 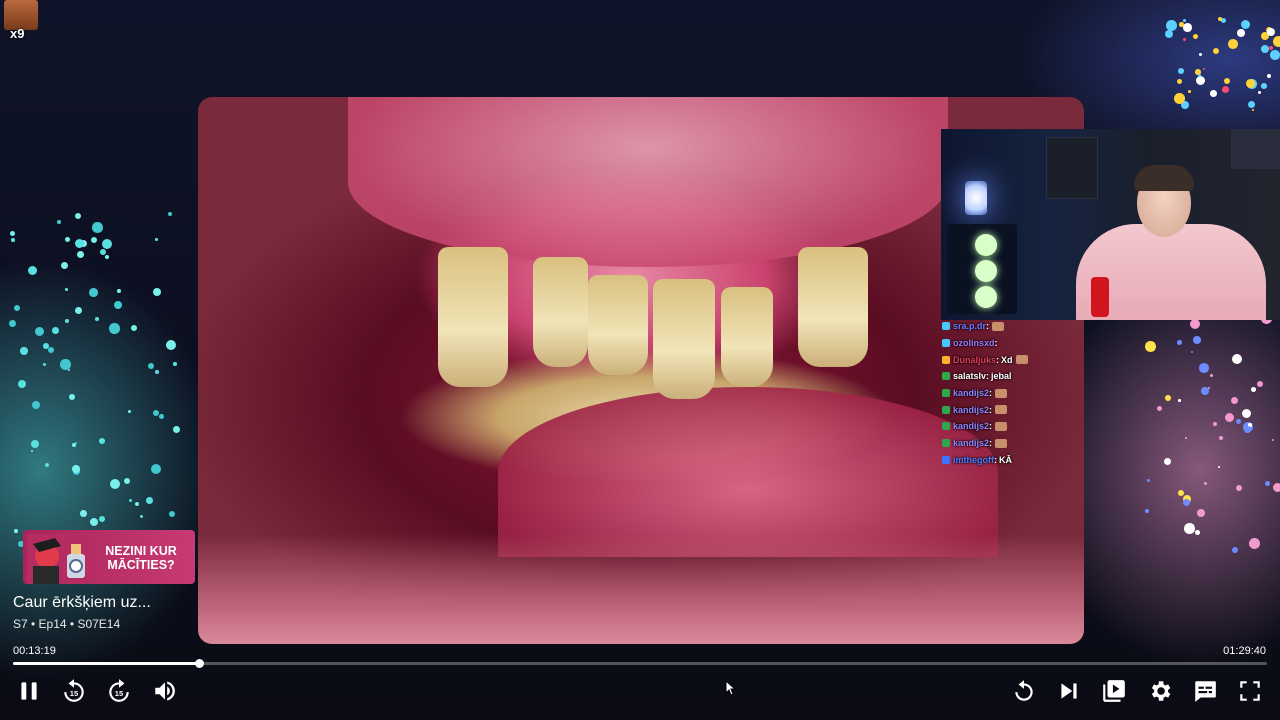 I want to click on lamp-shape, so click(x=976, y=198).